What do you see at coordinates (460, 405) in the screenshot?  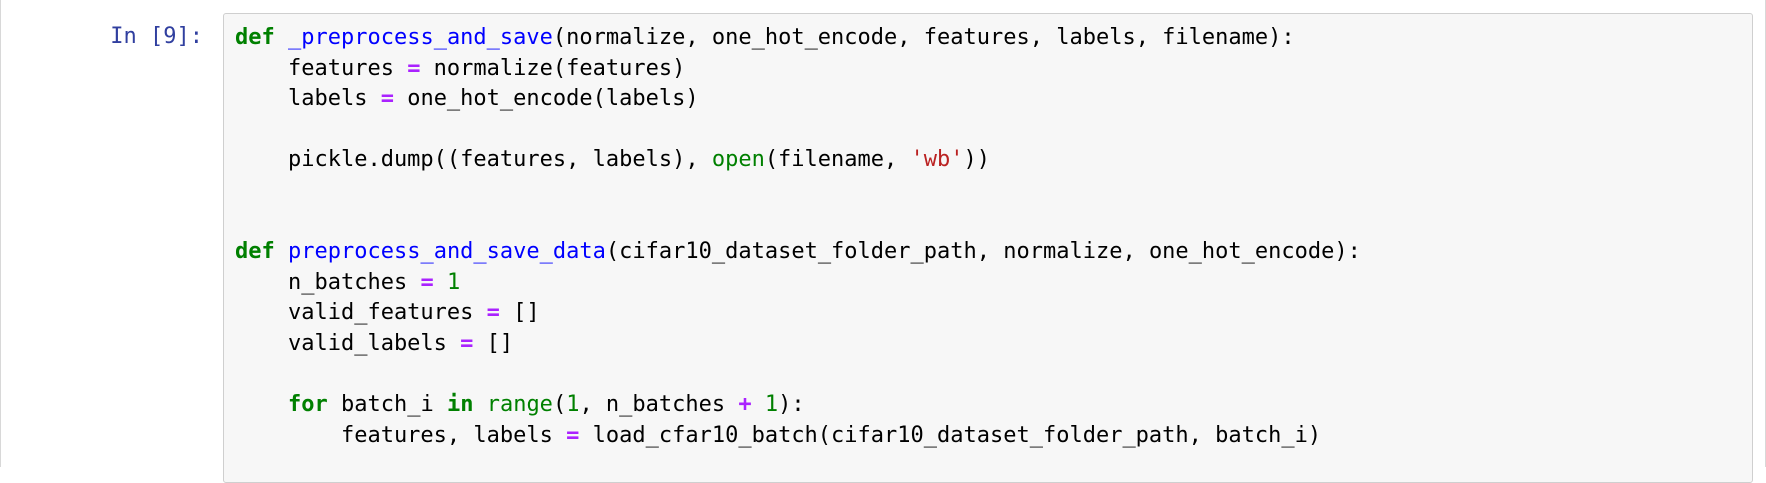 I see `code-token: in` at bounding box center [460, 405].